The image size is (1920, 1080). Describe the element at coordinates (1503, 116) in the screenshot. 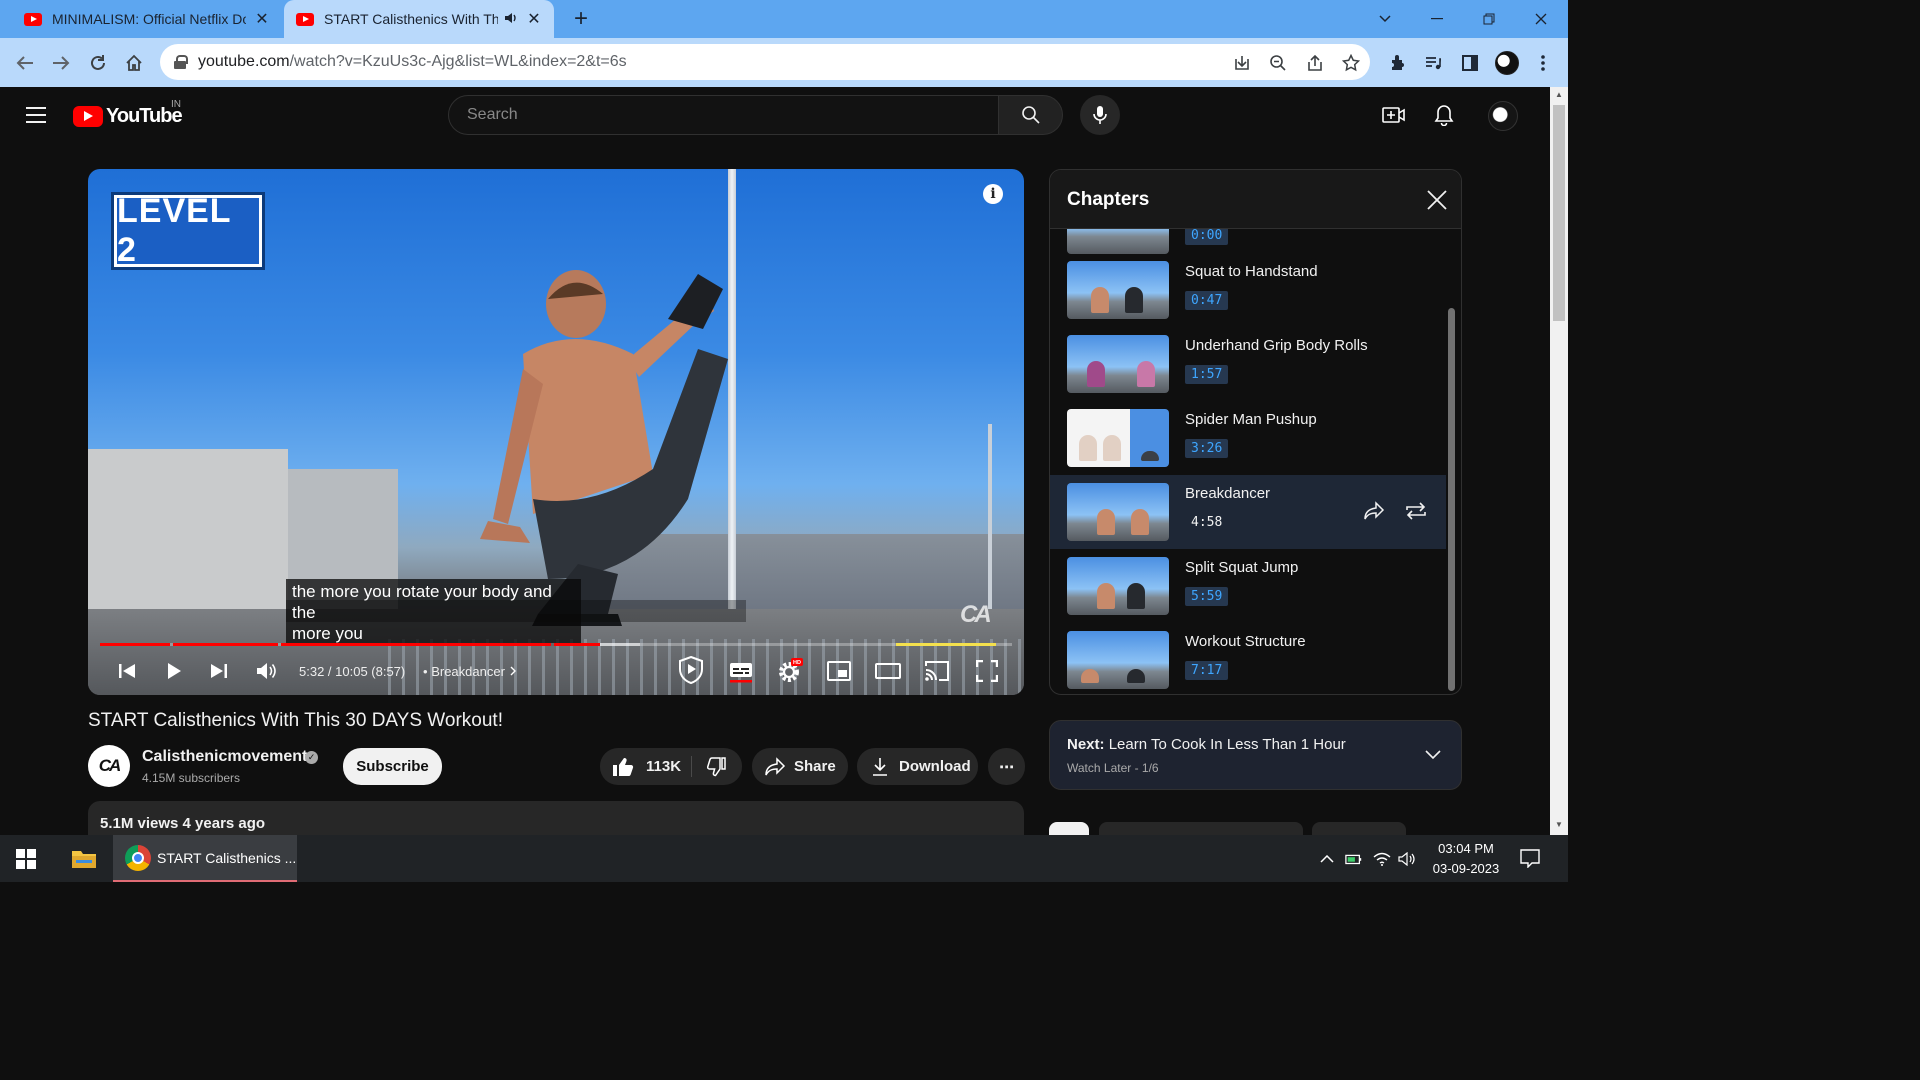

I see `account-avatar` at that location.